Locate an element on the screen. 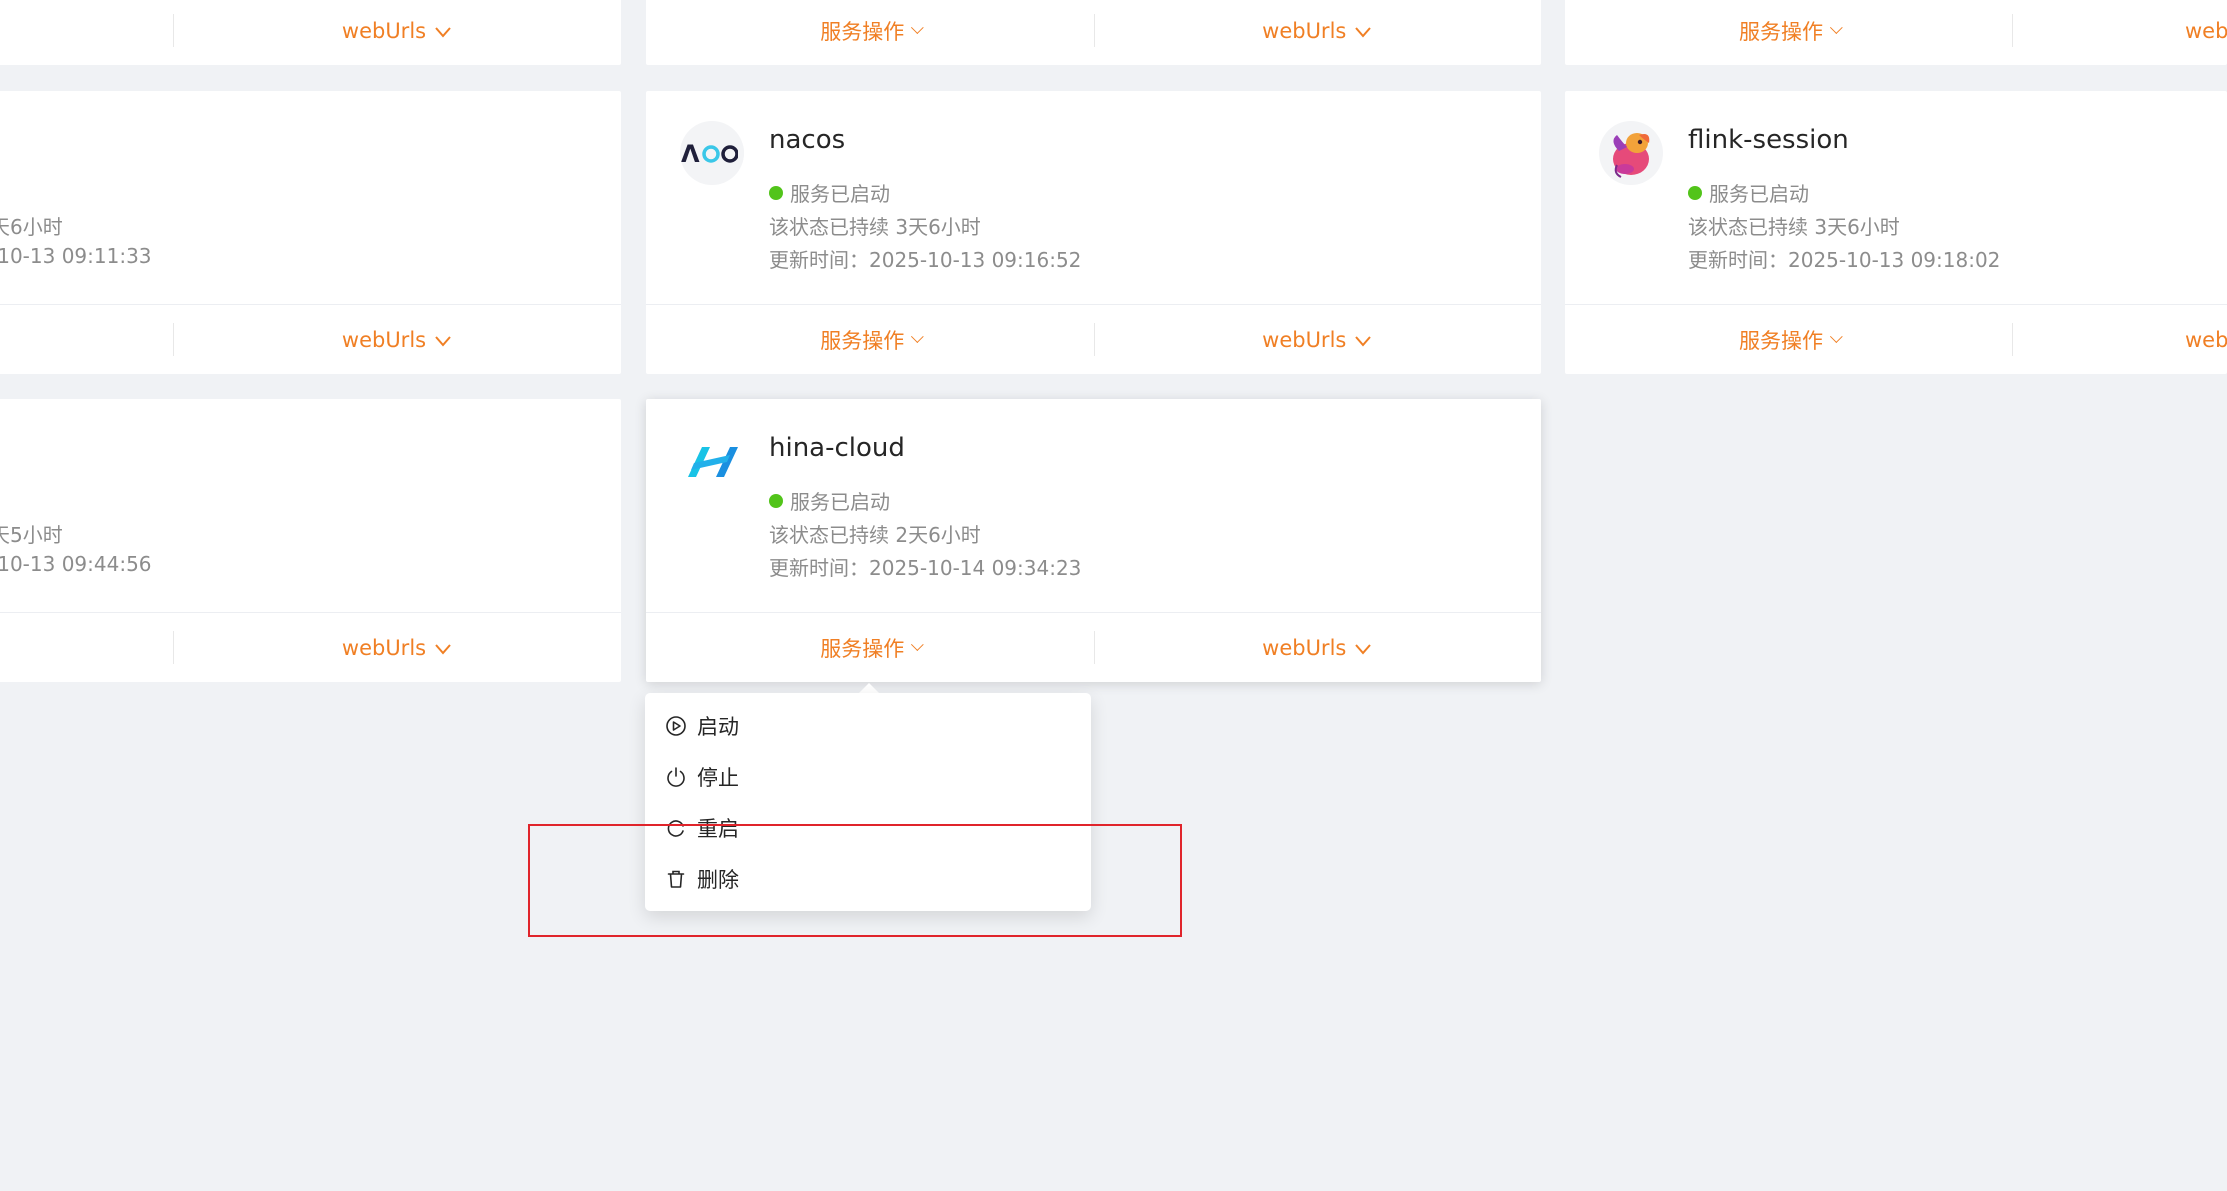  power-icon is located at coordinates (676, 777).